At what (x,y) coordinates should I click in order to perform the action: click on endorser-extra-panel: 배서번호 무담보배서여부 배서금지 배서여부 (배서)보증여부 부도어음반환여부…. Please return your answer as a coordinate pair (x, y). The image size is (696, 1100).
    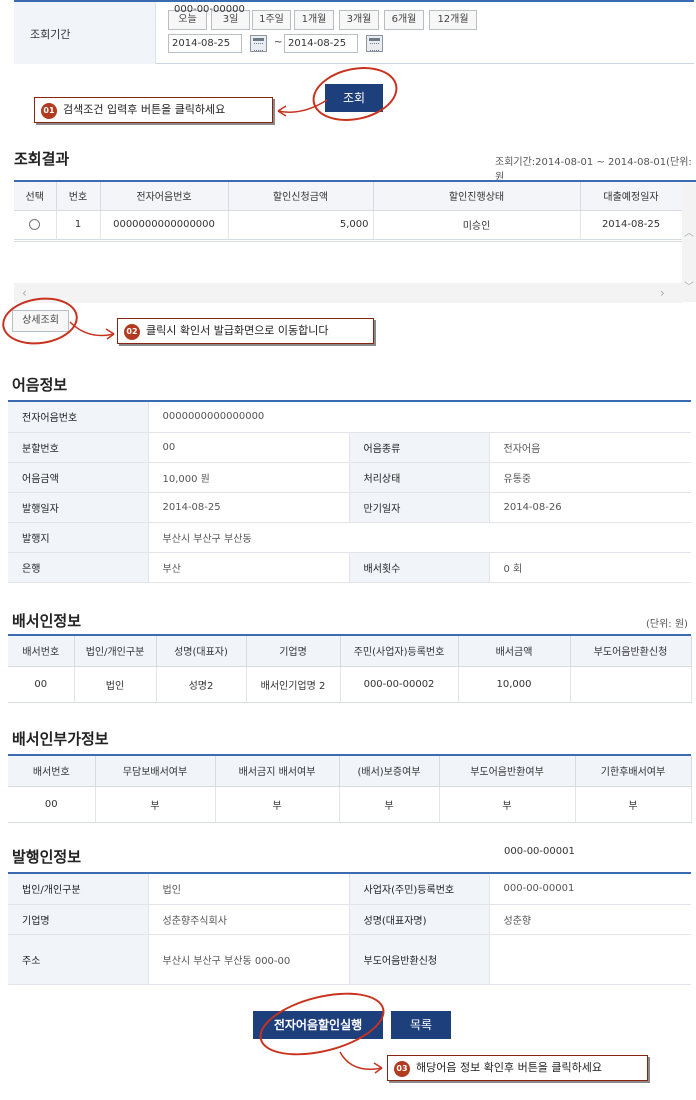
    Looking at the image, I should click on (350, 788).